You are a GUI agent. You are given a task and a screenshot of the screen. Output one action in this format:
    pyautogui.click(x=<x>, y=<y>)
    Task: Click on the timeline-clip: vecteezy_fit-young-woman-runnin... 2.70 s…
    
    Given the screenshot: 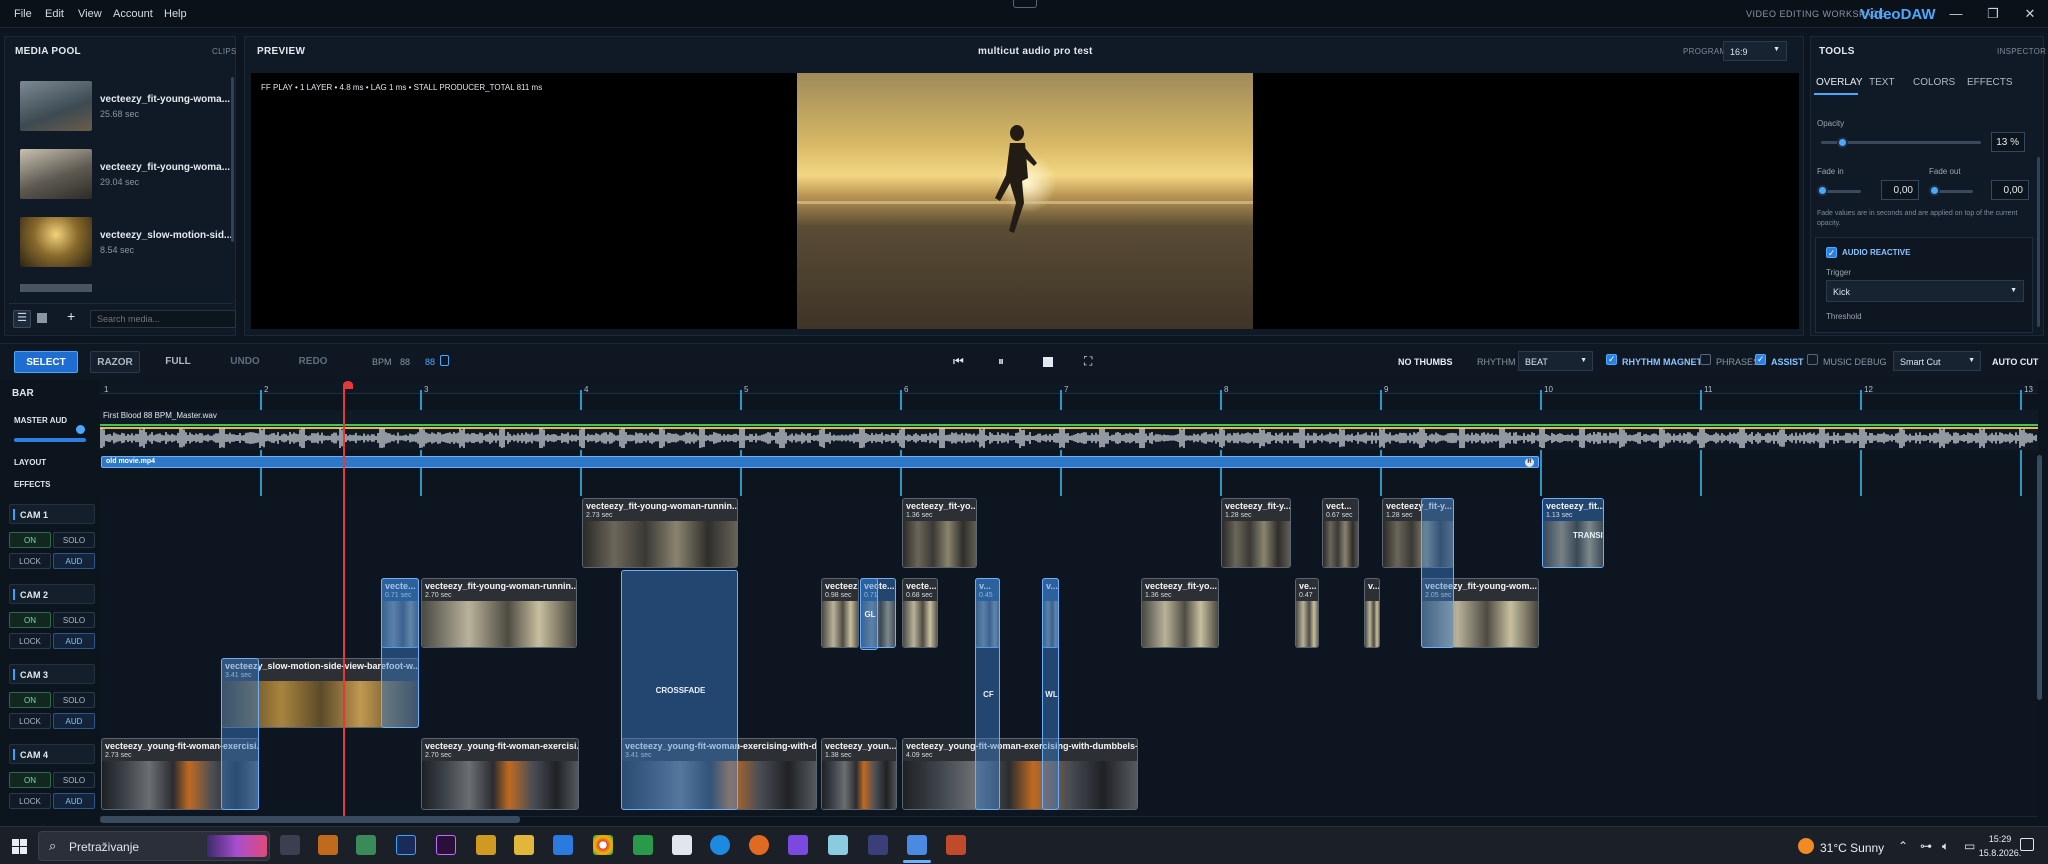 What is the action you would take?
    pyautogui.click(x=499, y=613)
    